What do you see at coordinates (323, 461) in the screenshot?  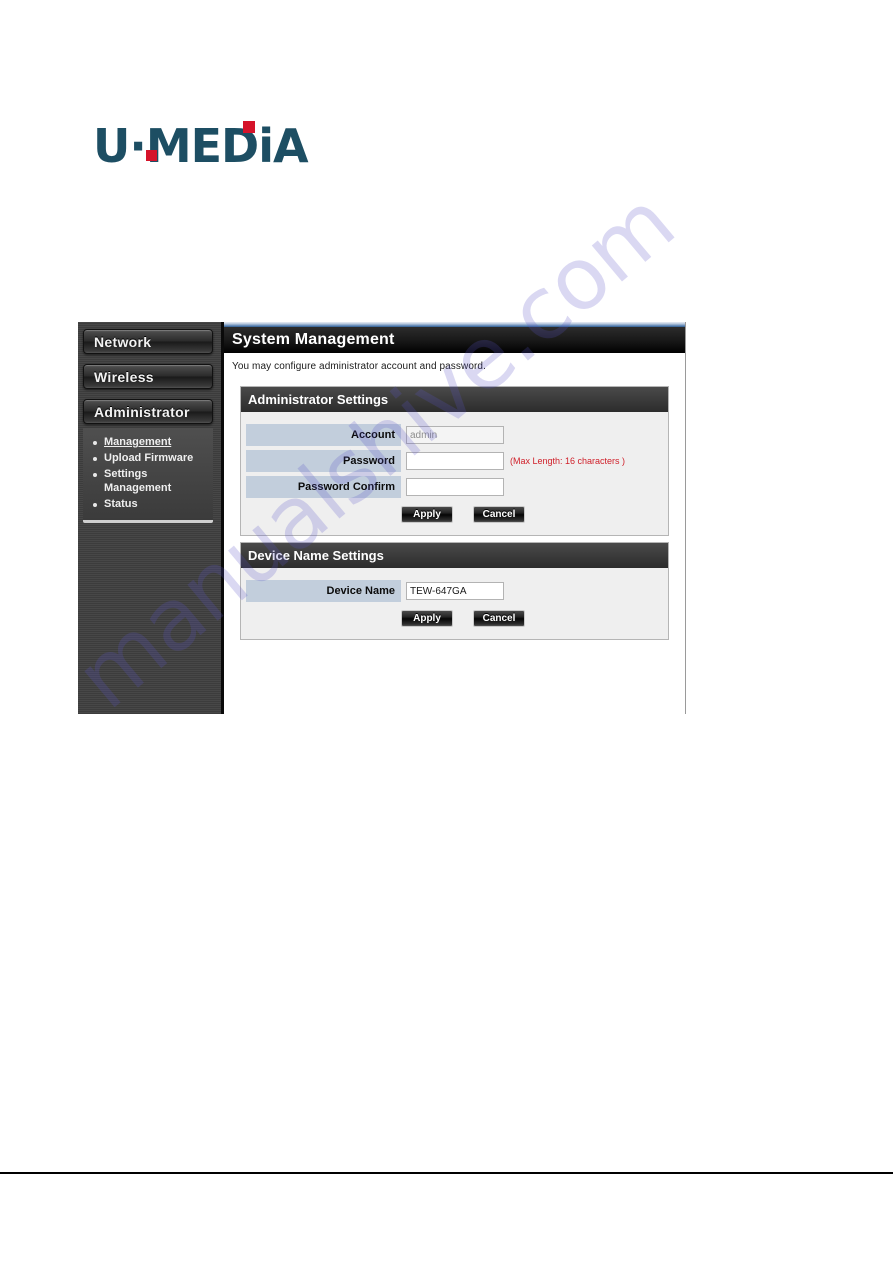 I see `password-label: Password` at bounding box center [323, 461].